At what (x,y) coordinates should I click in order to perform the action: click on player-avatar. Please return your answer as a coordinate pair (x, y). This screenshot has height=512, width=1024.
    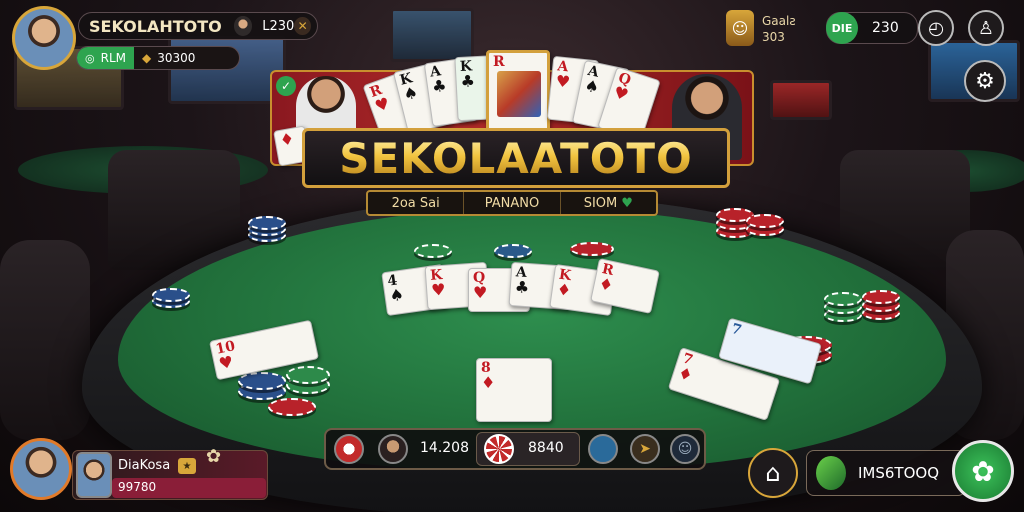
    Looking at the image, I should click on (44, 38).